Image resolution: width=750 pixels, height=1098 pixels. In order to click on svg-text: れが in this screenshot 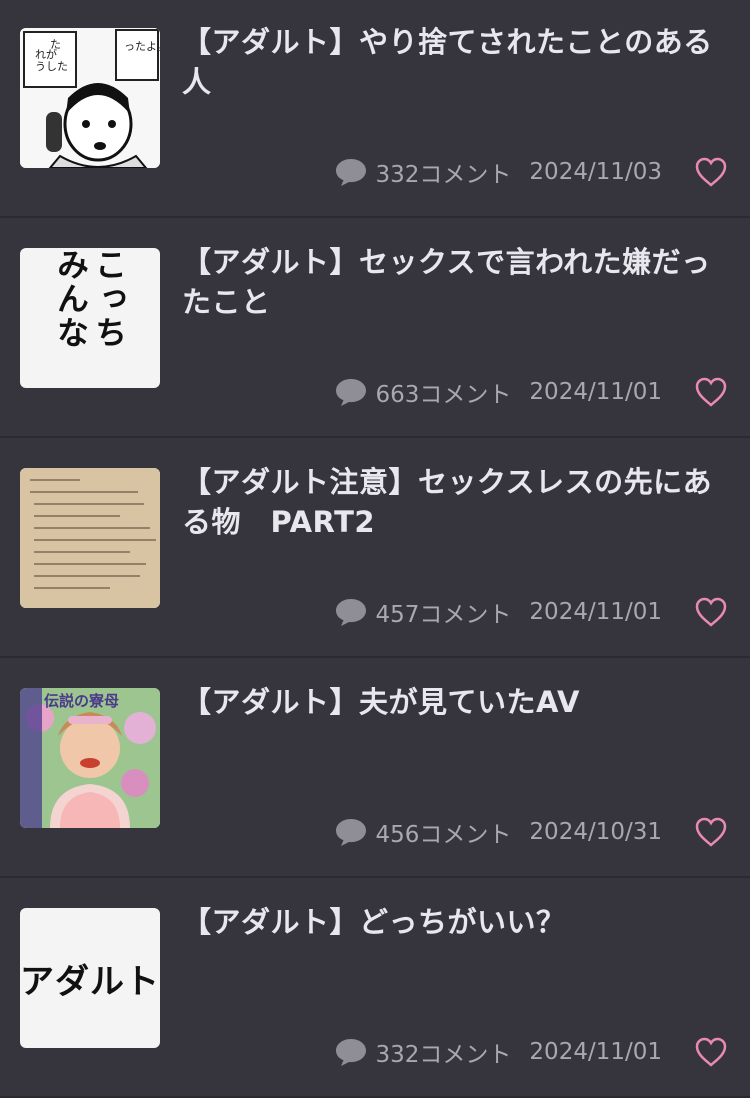, I will do `click(46, 54)`.